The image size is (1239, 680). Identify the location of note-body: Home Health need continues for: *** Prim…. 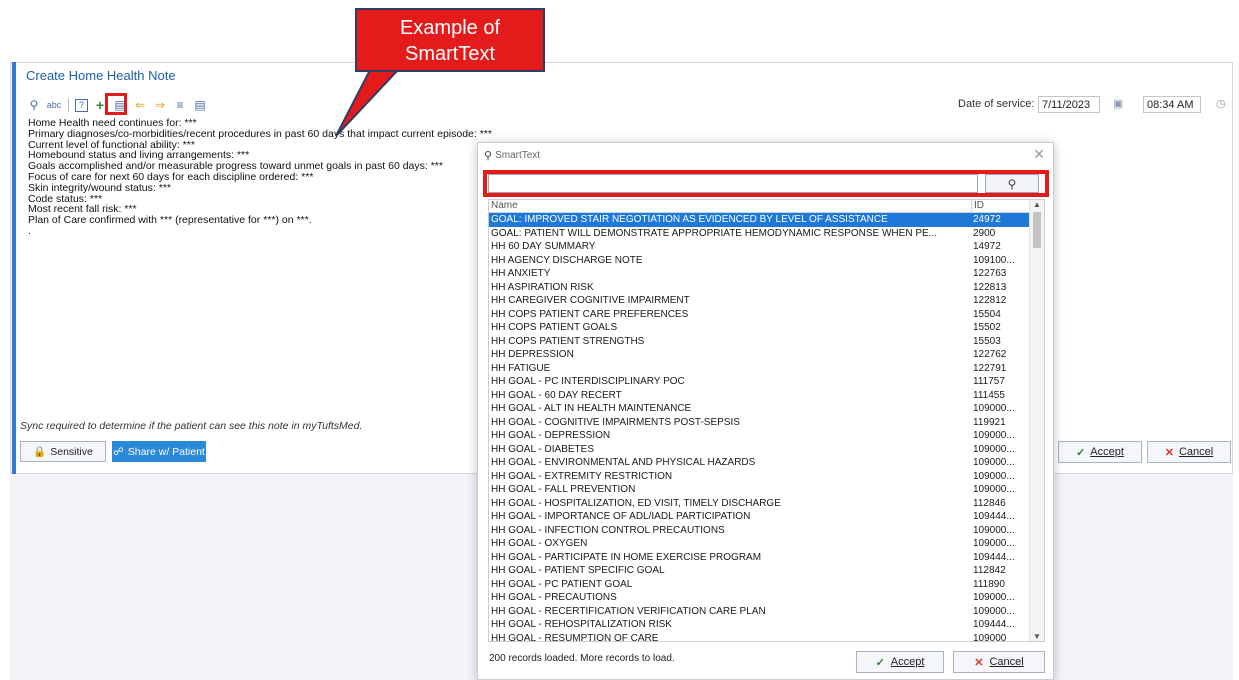
(260, 177).